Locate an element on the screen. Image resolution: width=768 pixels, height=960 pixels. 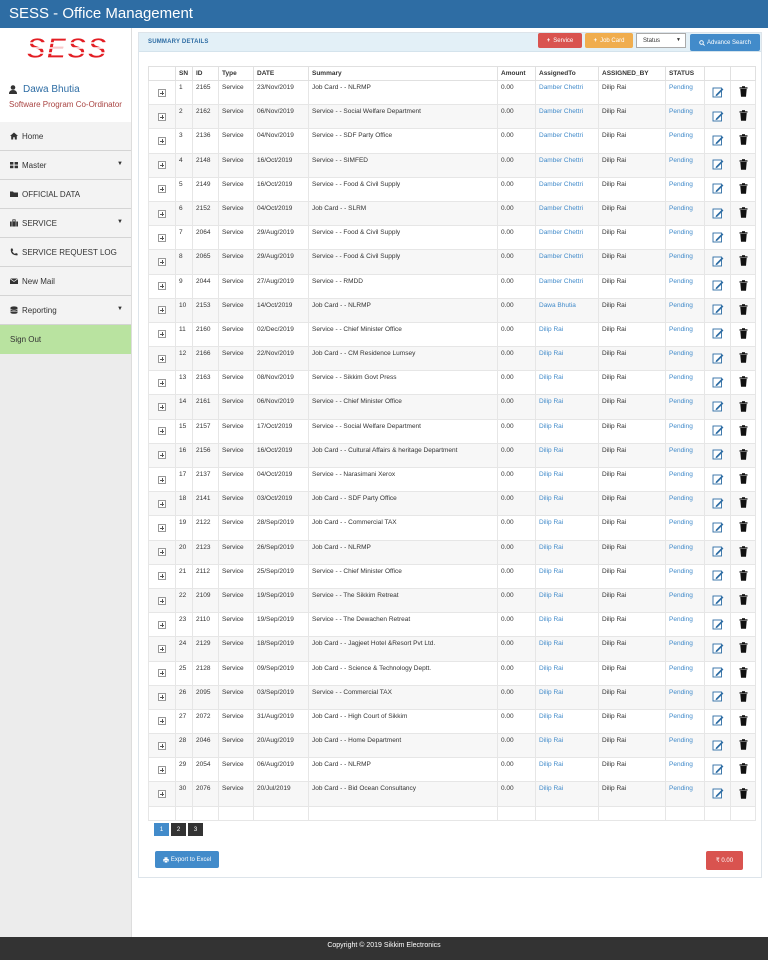
export-excel-button: Export to Excel is located at coordinates (187, 859).